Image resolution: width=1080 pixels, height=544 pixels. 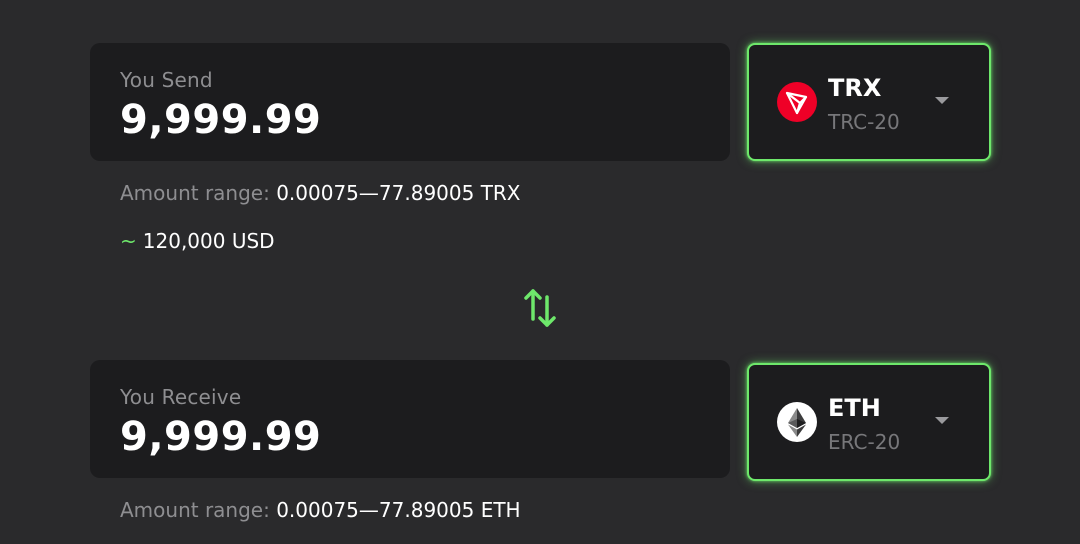 I want to click on receive-amount-range: Amount range: 0.00075—77.89005 ETH, so click(x=320, y=510).